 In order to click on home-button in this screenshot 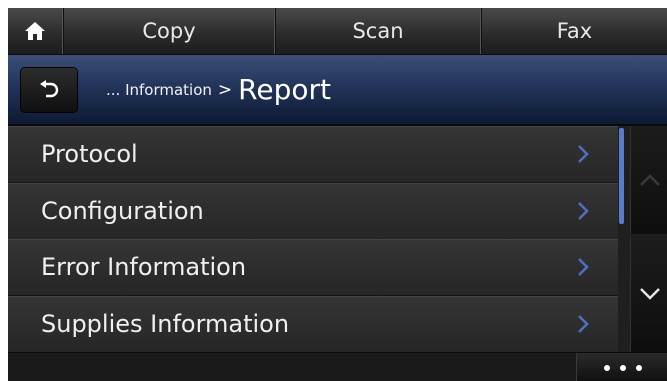, I will do `click(35, 31)`.